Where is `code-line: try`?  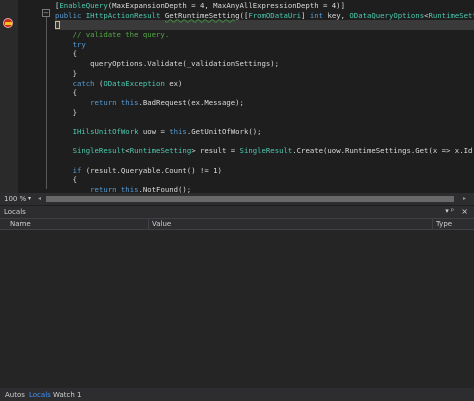
code-line: try is located at coordinates (264, 45).